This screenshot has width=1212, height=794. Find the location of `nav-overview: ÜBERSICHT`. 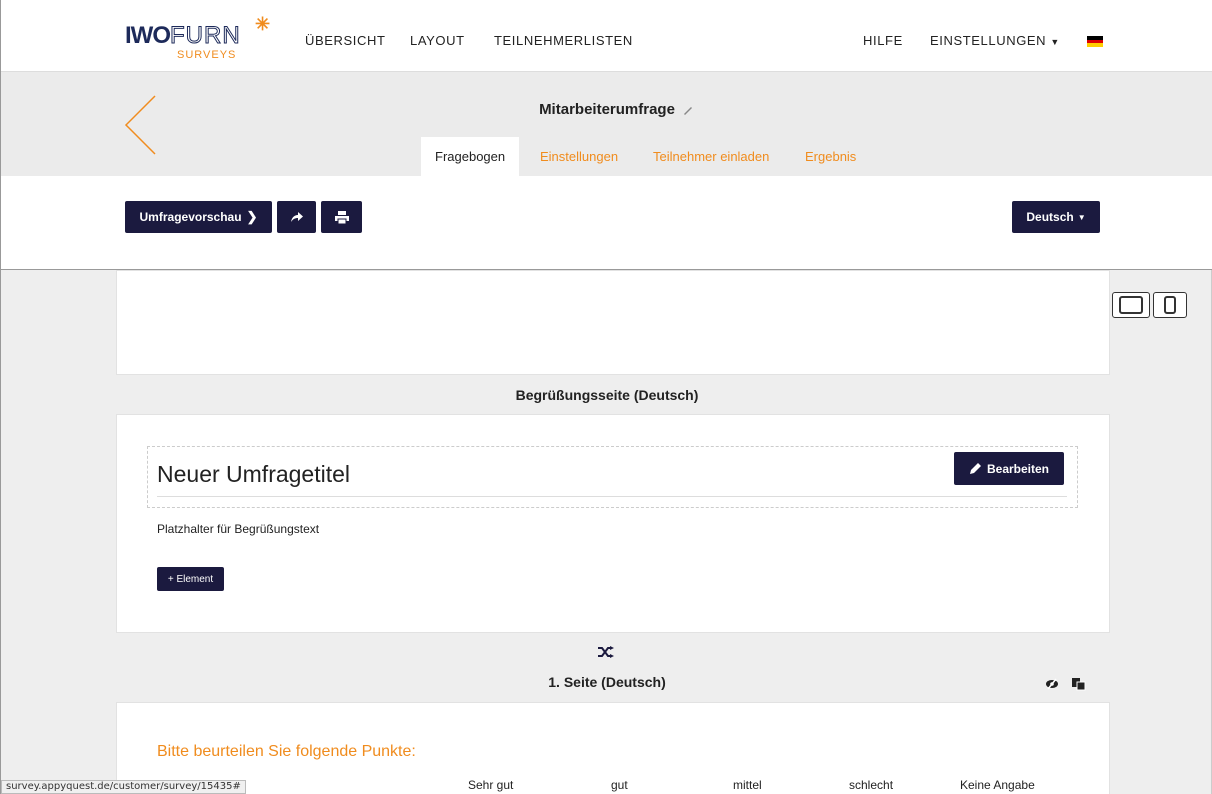

nav-overview: ÜBERSICHT is located at coordinates (345, 40).